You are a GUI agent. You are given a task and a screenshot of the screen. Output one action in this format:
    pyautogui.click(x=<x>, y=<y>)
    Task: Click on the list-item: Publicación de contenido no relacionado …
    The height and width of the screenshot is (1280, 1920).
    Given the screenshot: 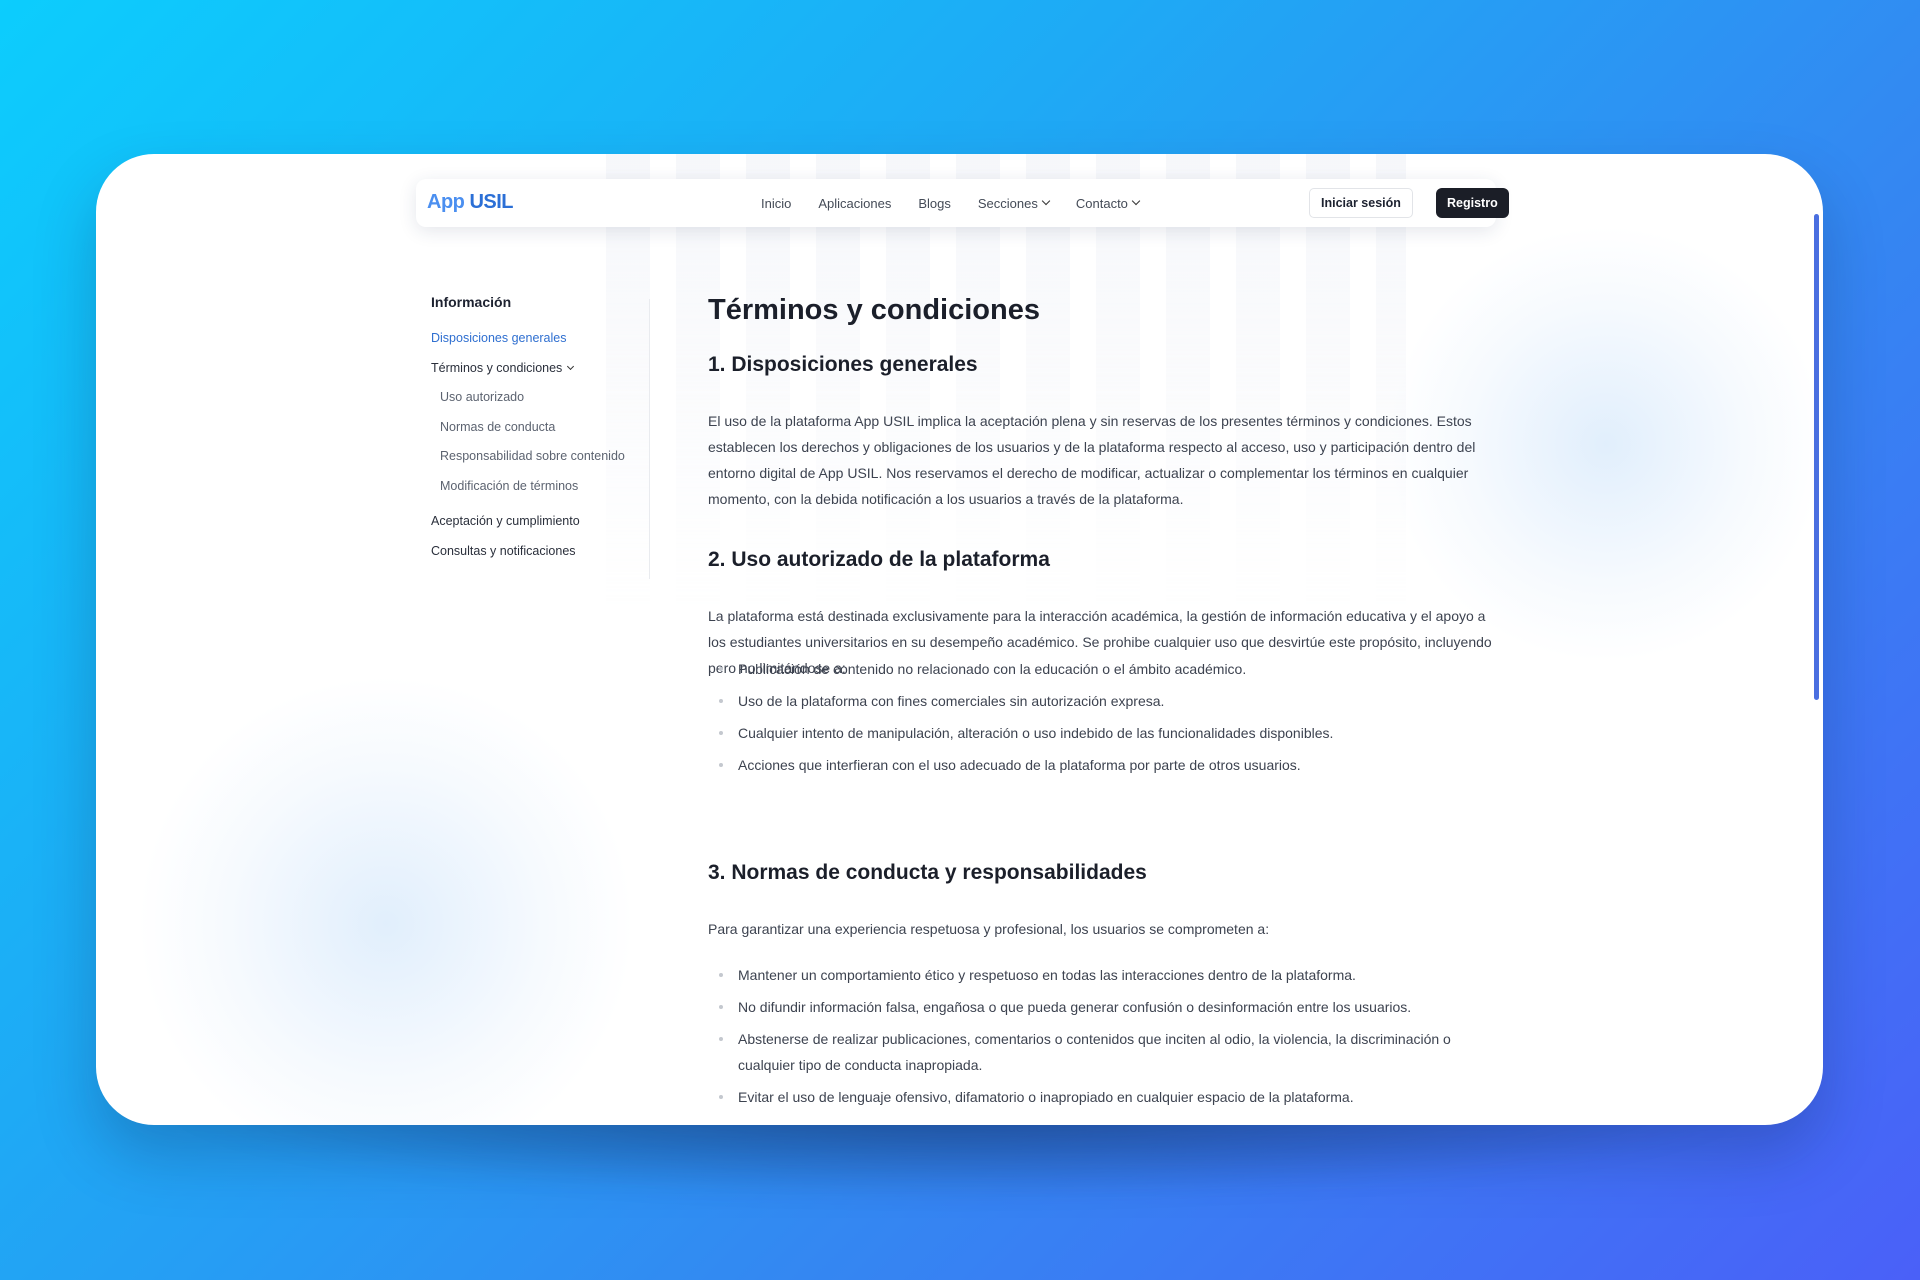 What is the action you would take?
    pyautogui.click(x=1108, y=669)
    